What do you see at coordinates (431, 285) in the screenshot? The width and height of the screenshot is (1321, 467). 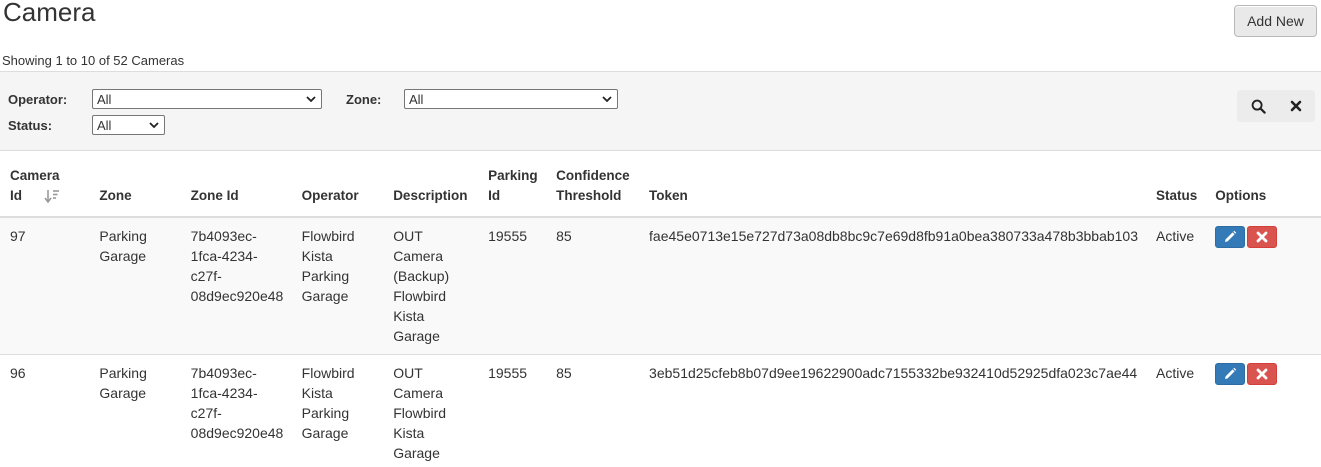 I see `cell-description: OUT Camera (Backup) Flowbird Kista Garage` at bounding box center [431, 285].